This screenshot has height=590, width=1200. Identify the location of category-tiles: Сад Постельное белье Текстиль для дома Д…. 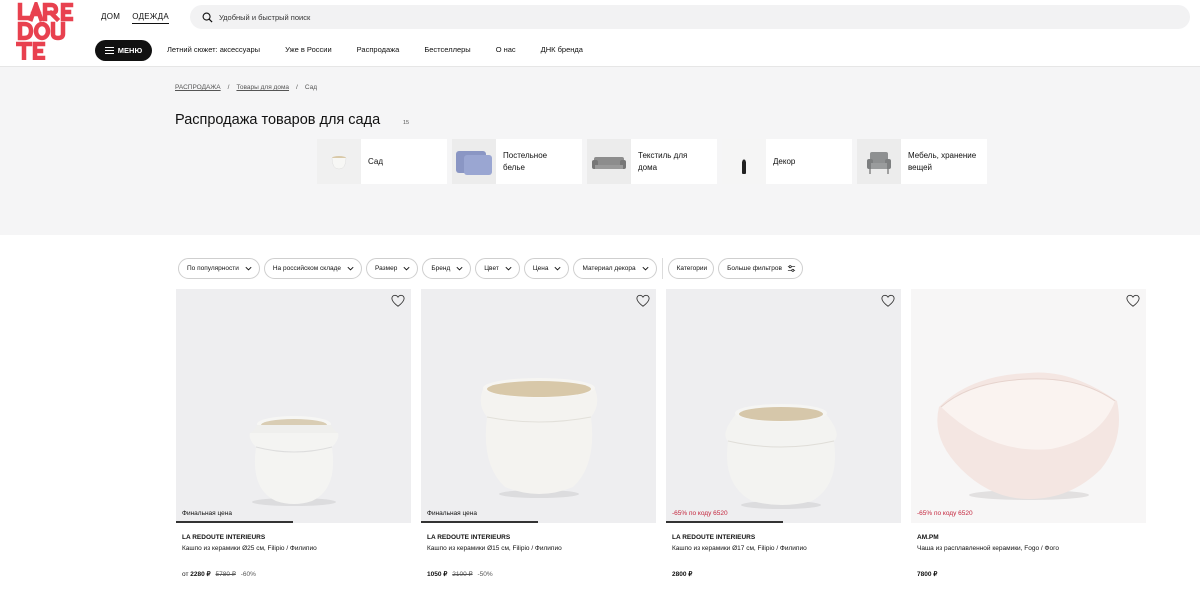
(652, 161).